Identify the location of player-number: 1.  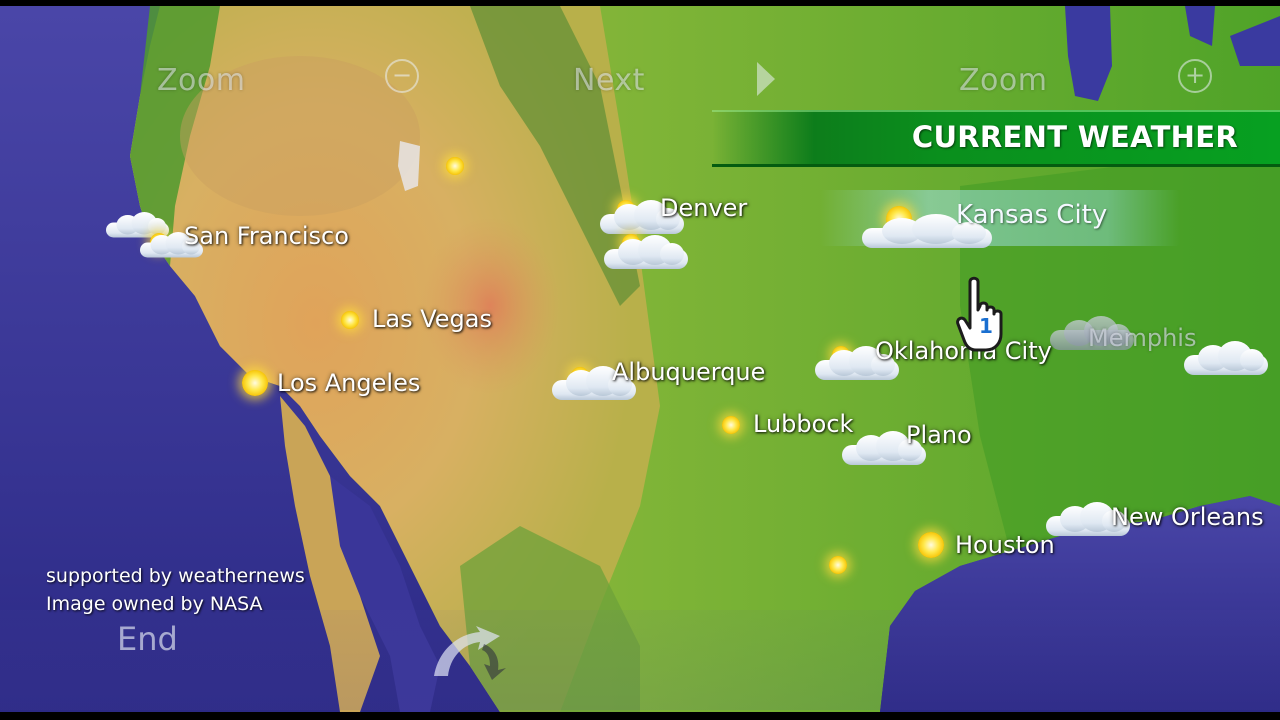
(986, 326).